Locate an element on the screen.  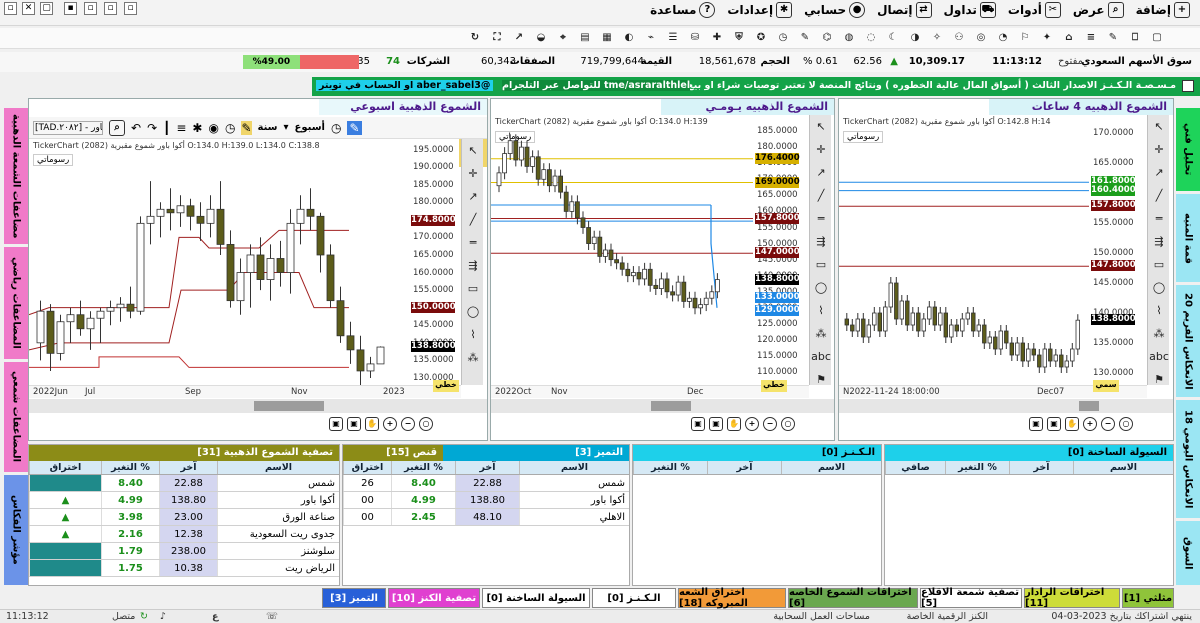
menu-item-view: ⌕ عرض is located at coordinates (1098, 10).